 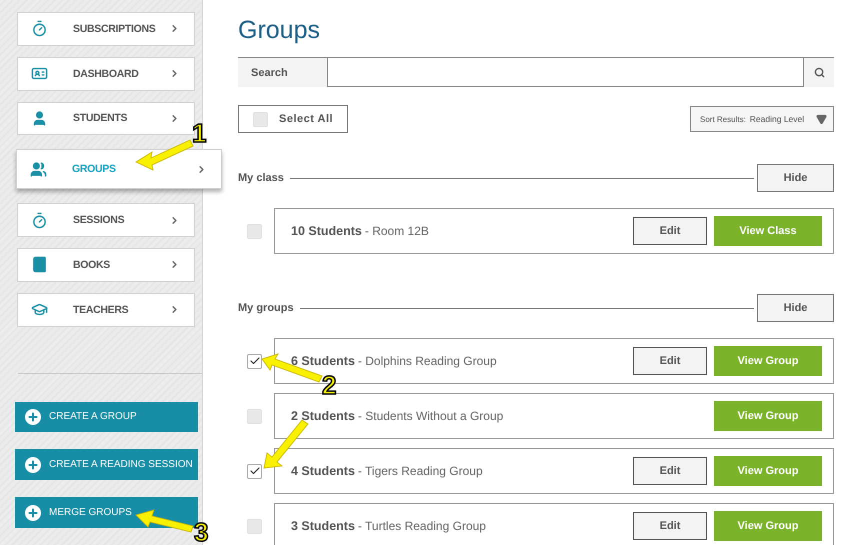 I want to click on student-count: 10 Students, so click(x=326, y=231).